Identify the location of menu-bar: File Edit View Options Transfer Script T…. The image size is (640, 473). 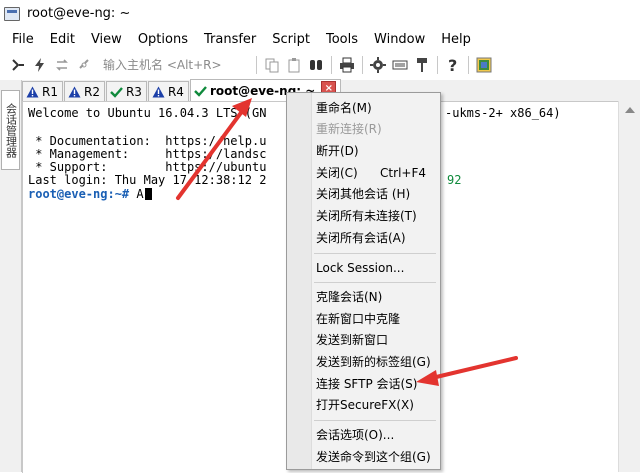
(320, 39).